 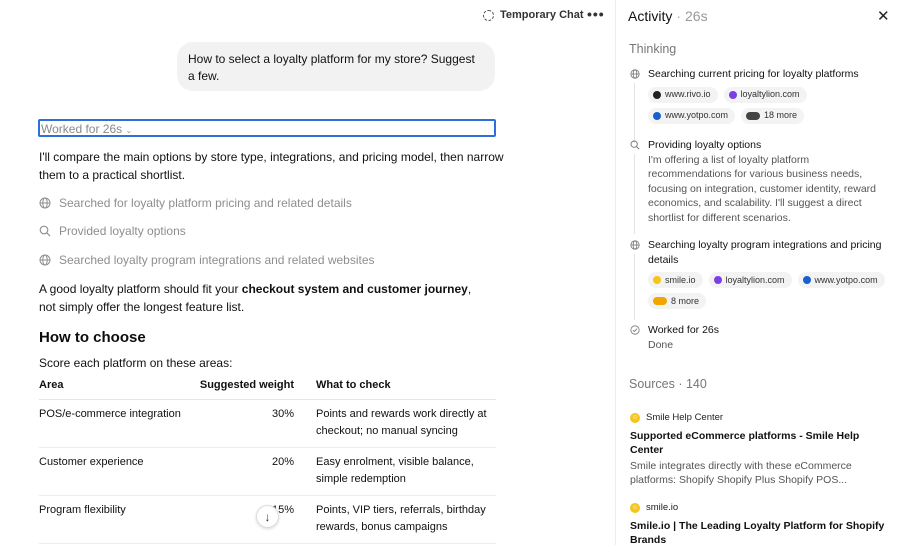 I want to click on sources-label: Sources, so click(x=652, y=384).